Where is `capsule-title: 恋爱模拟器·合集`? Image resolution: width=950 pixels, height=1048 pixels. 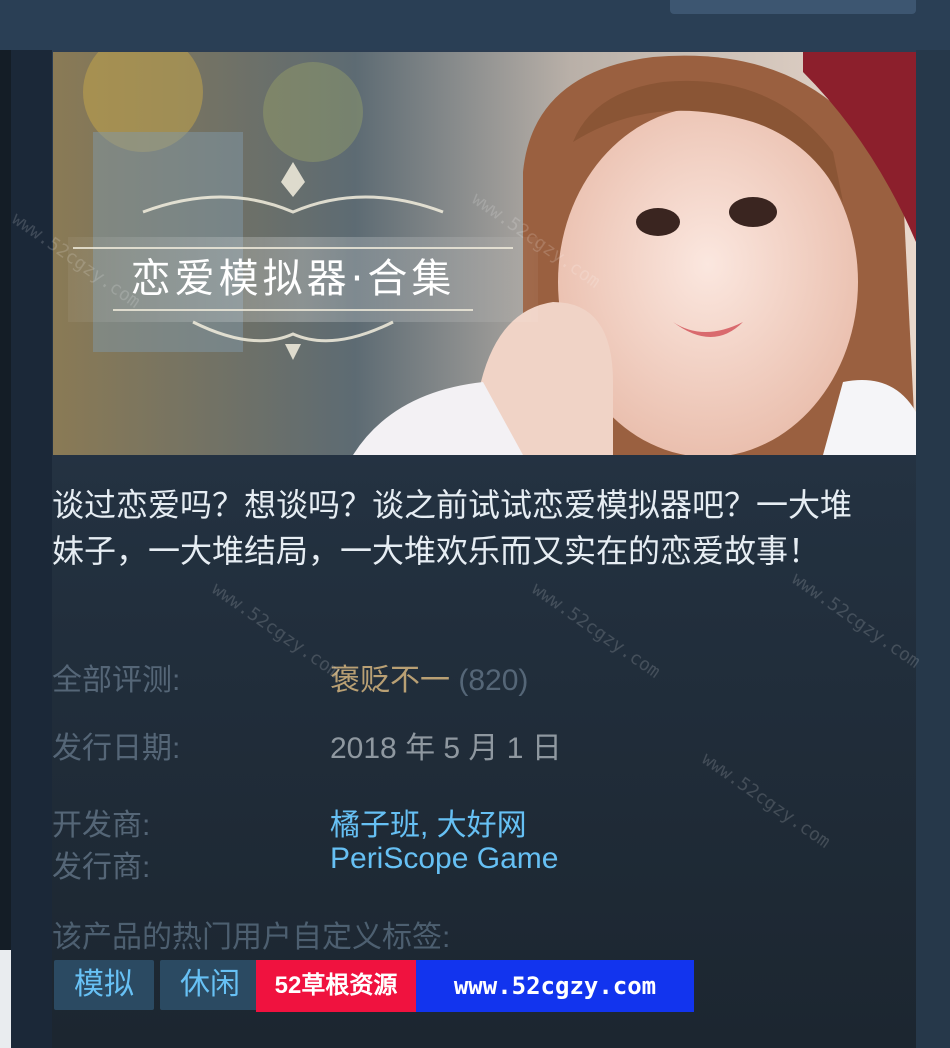
capsule-title: 恋爱模拟器·合集 is located at coordinates (293, 279).